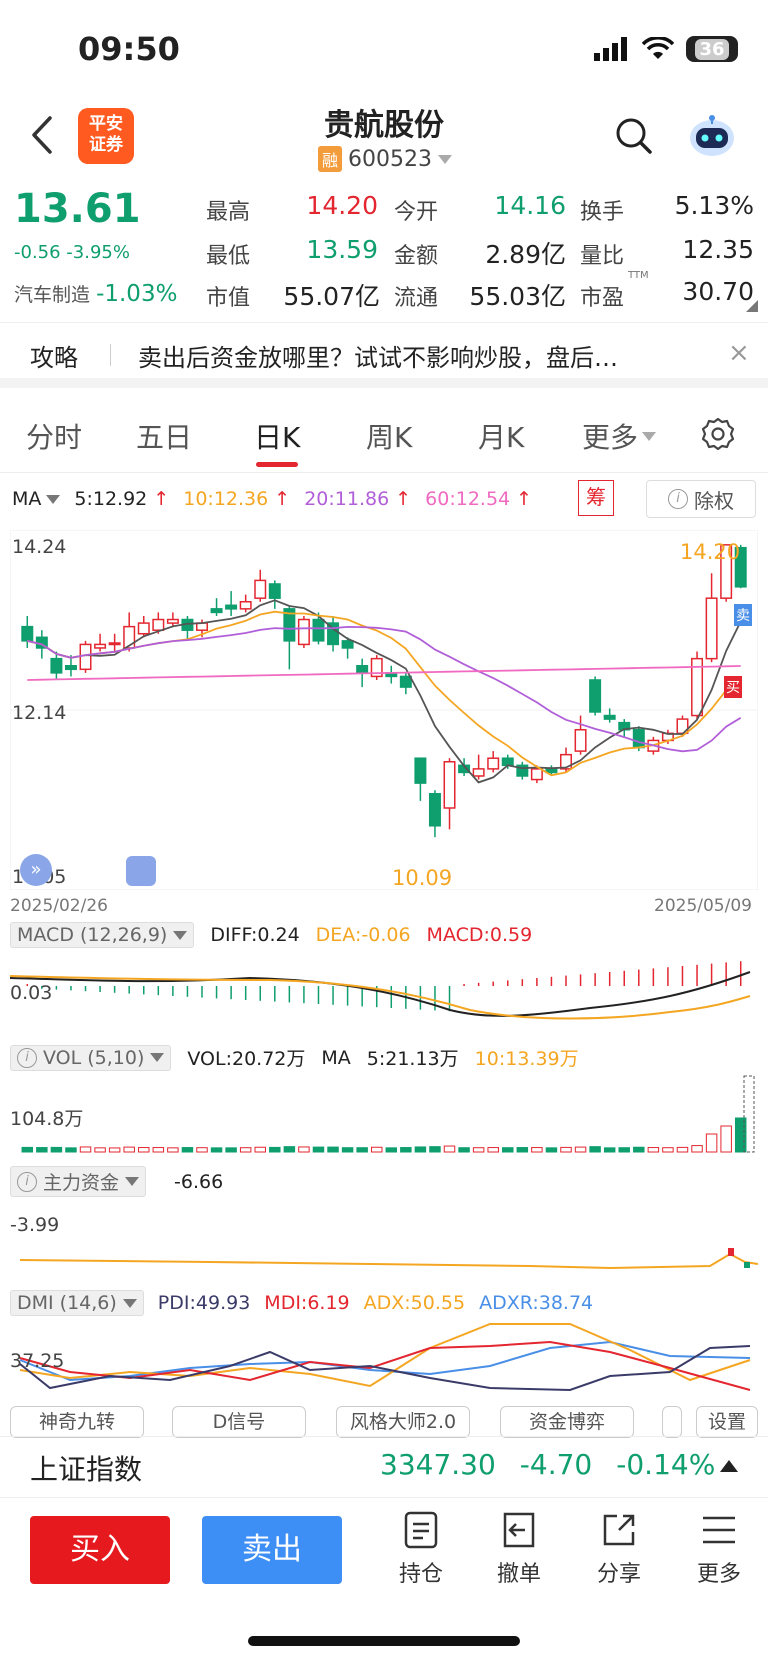 The width and height of the screenshot is (768, 1663). What do you see at coordinates (421, 1530) in the screenshot?
I see `holdings-icon` at bounding box center [421, 1530].